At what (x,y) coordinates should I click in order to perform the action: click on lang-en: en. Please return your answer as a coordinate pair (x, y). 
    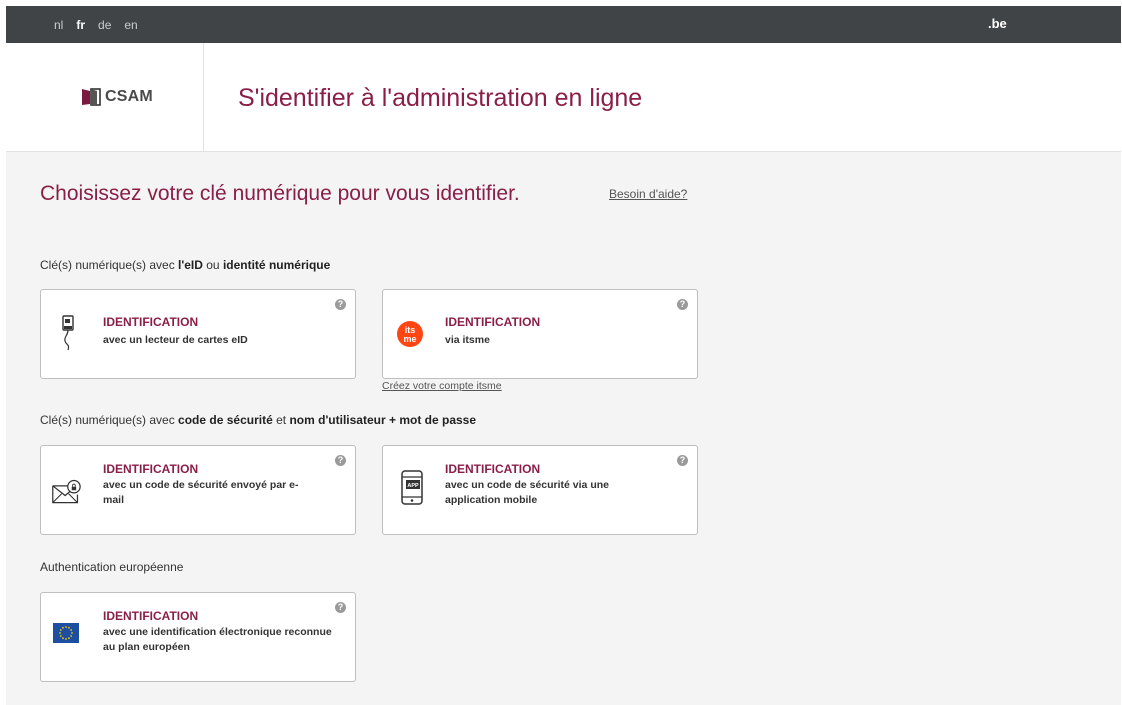
    Looking at the image, I should click on (130, 25).